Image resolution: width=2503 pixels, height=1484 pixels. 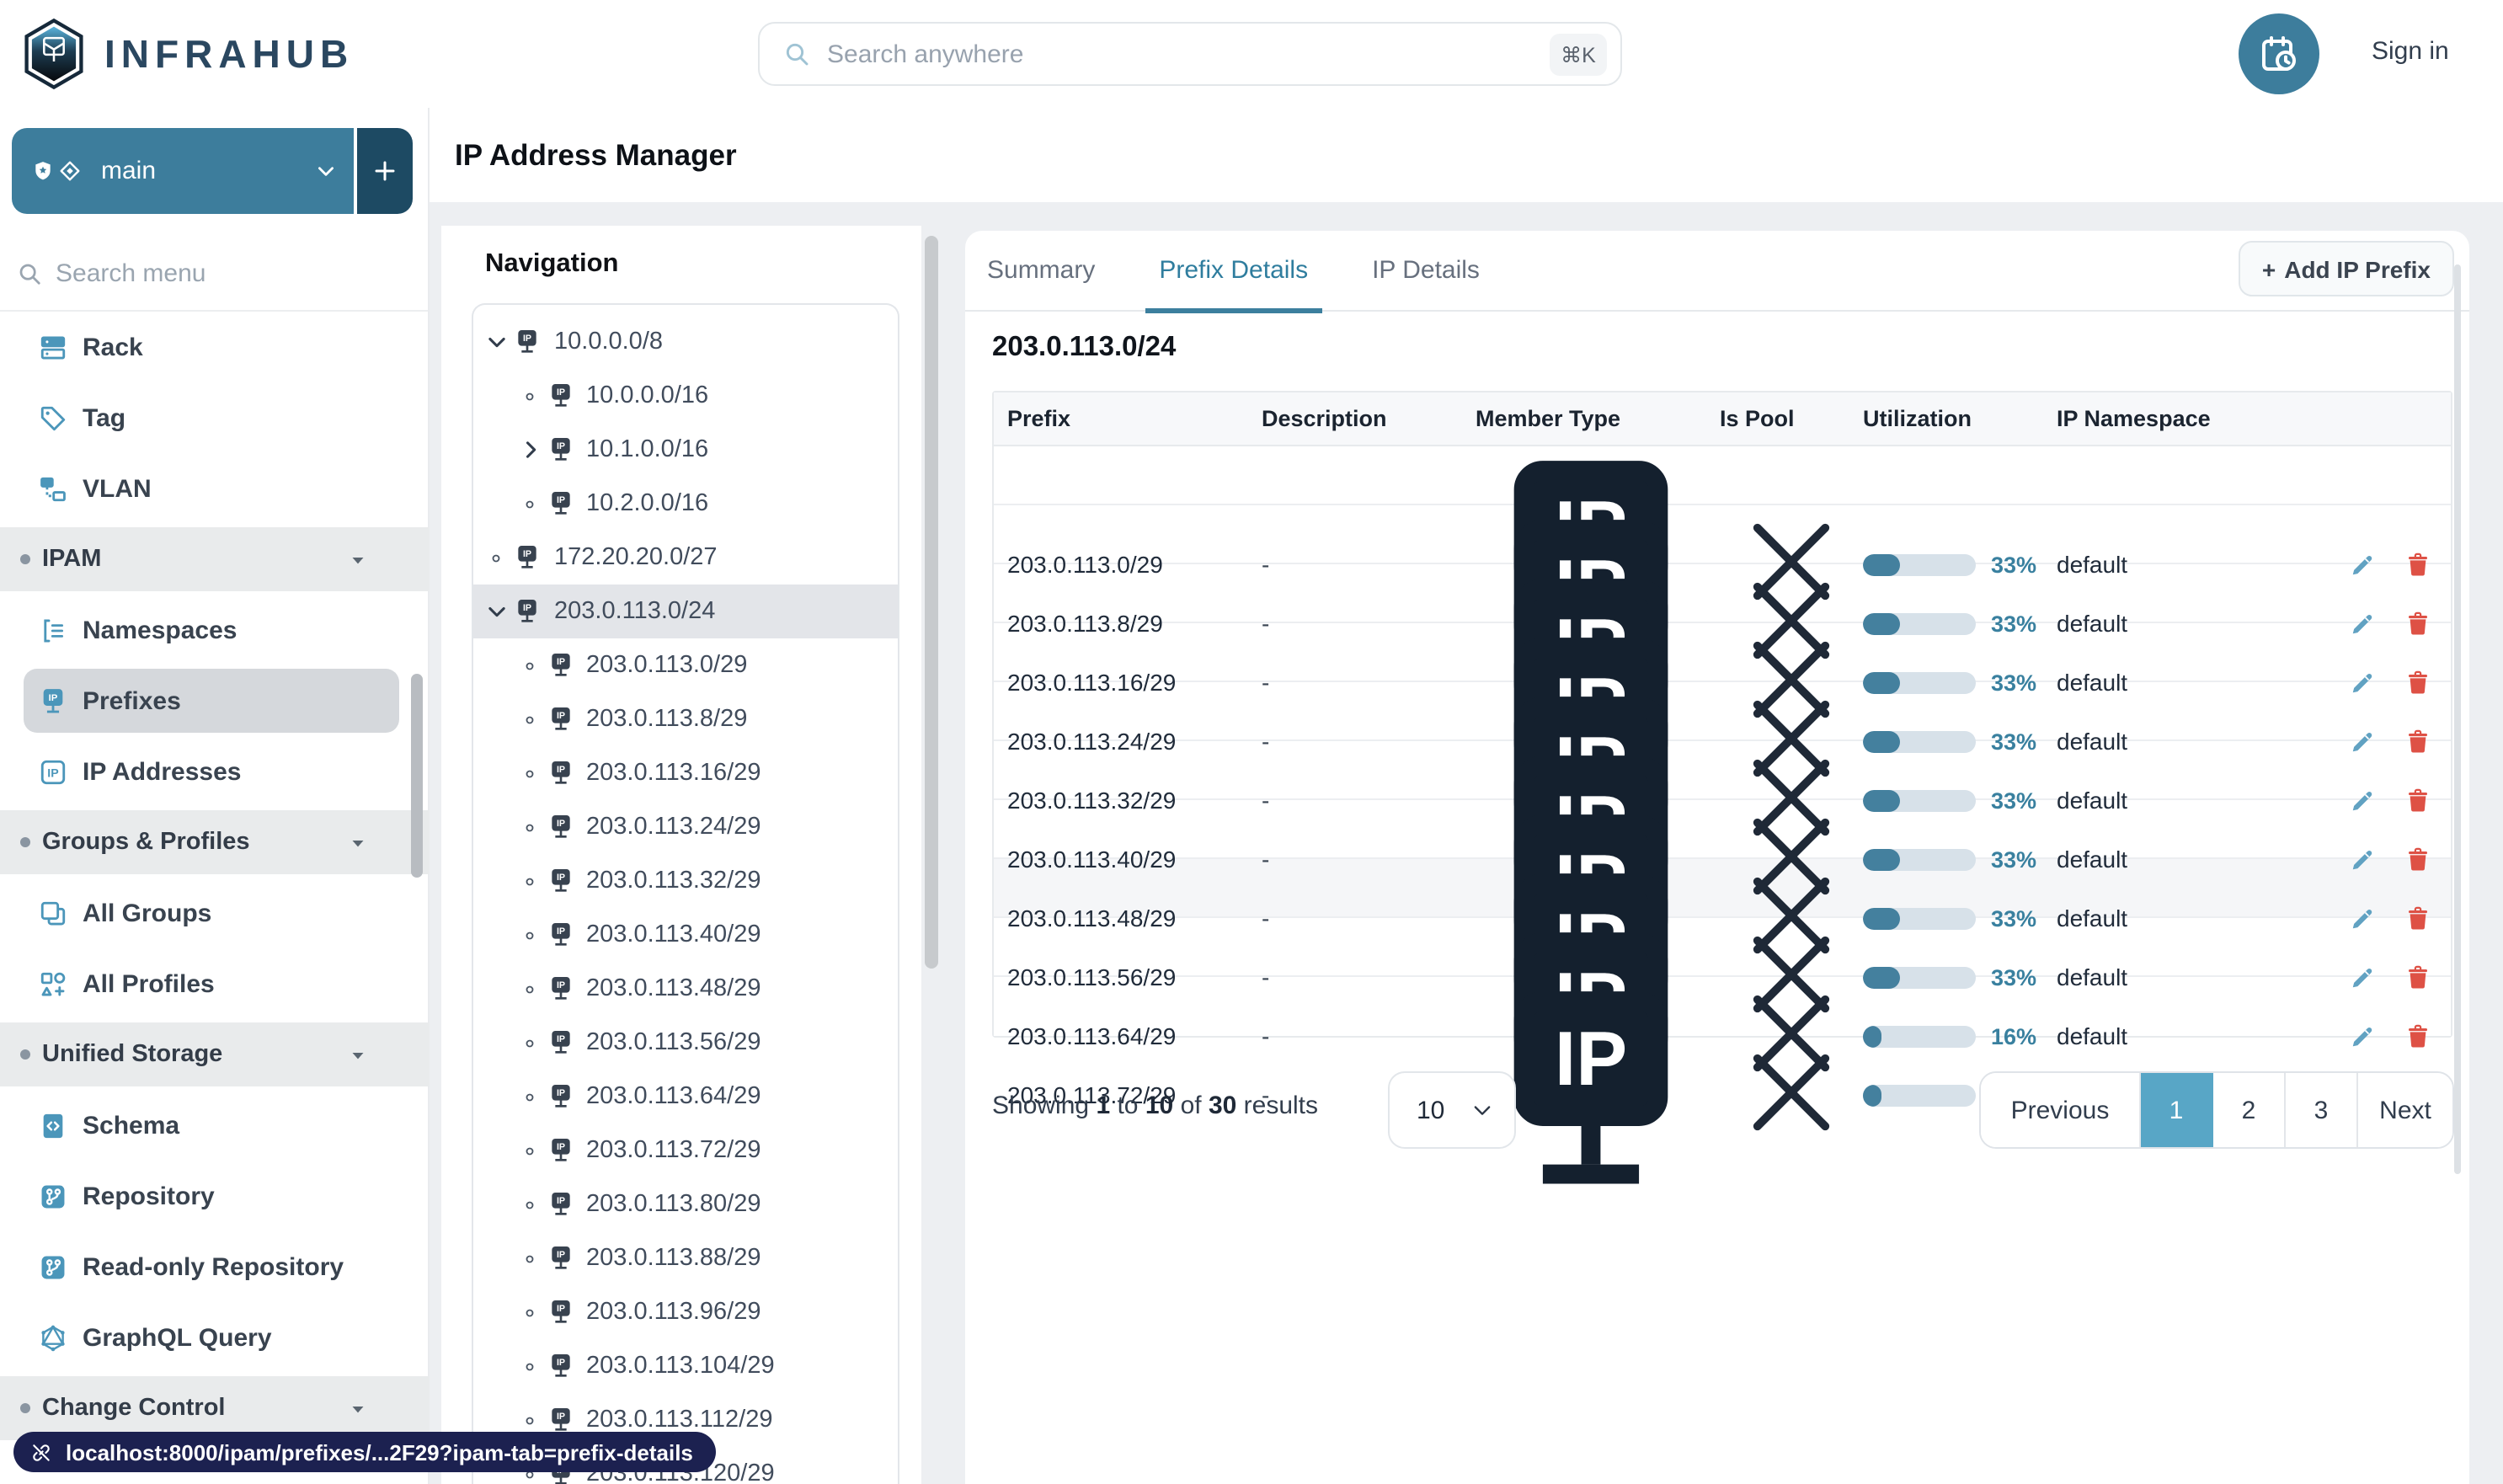 I want to click on card-scrollbar-track, so click(x=2457, y=719).